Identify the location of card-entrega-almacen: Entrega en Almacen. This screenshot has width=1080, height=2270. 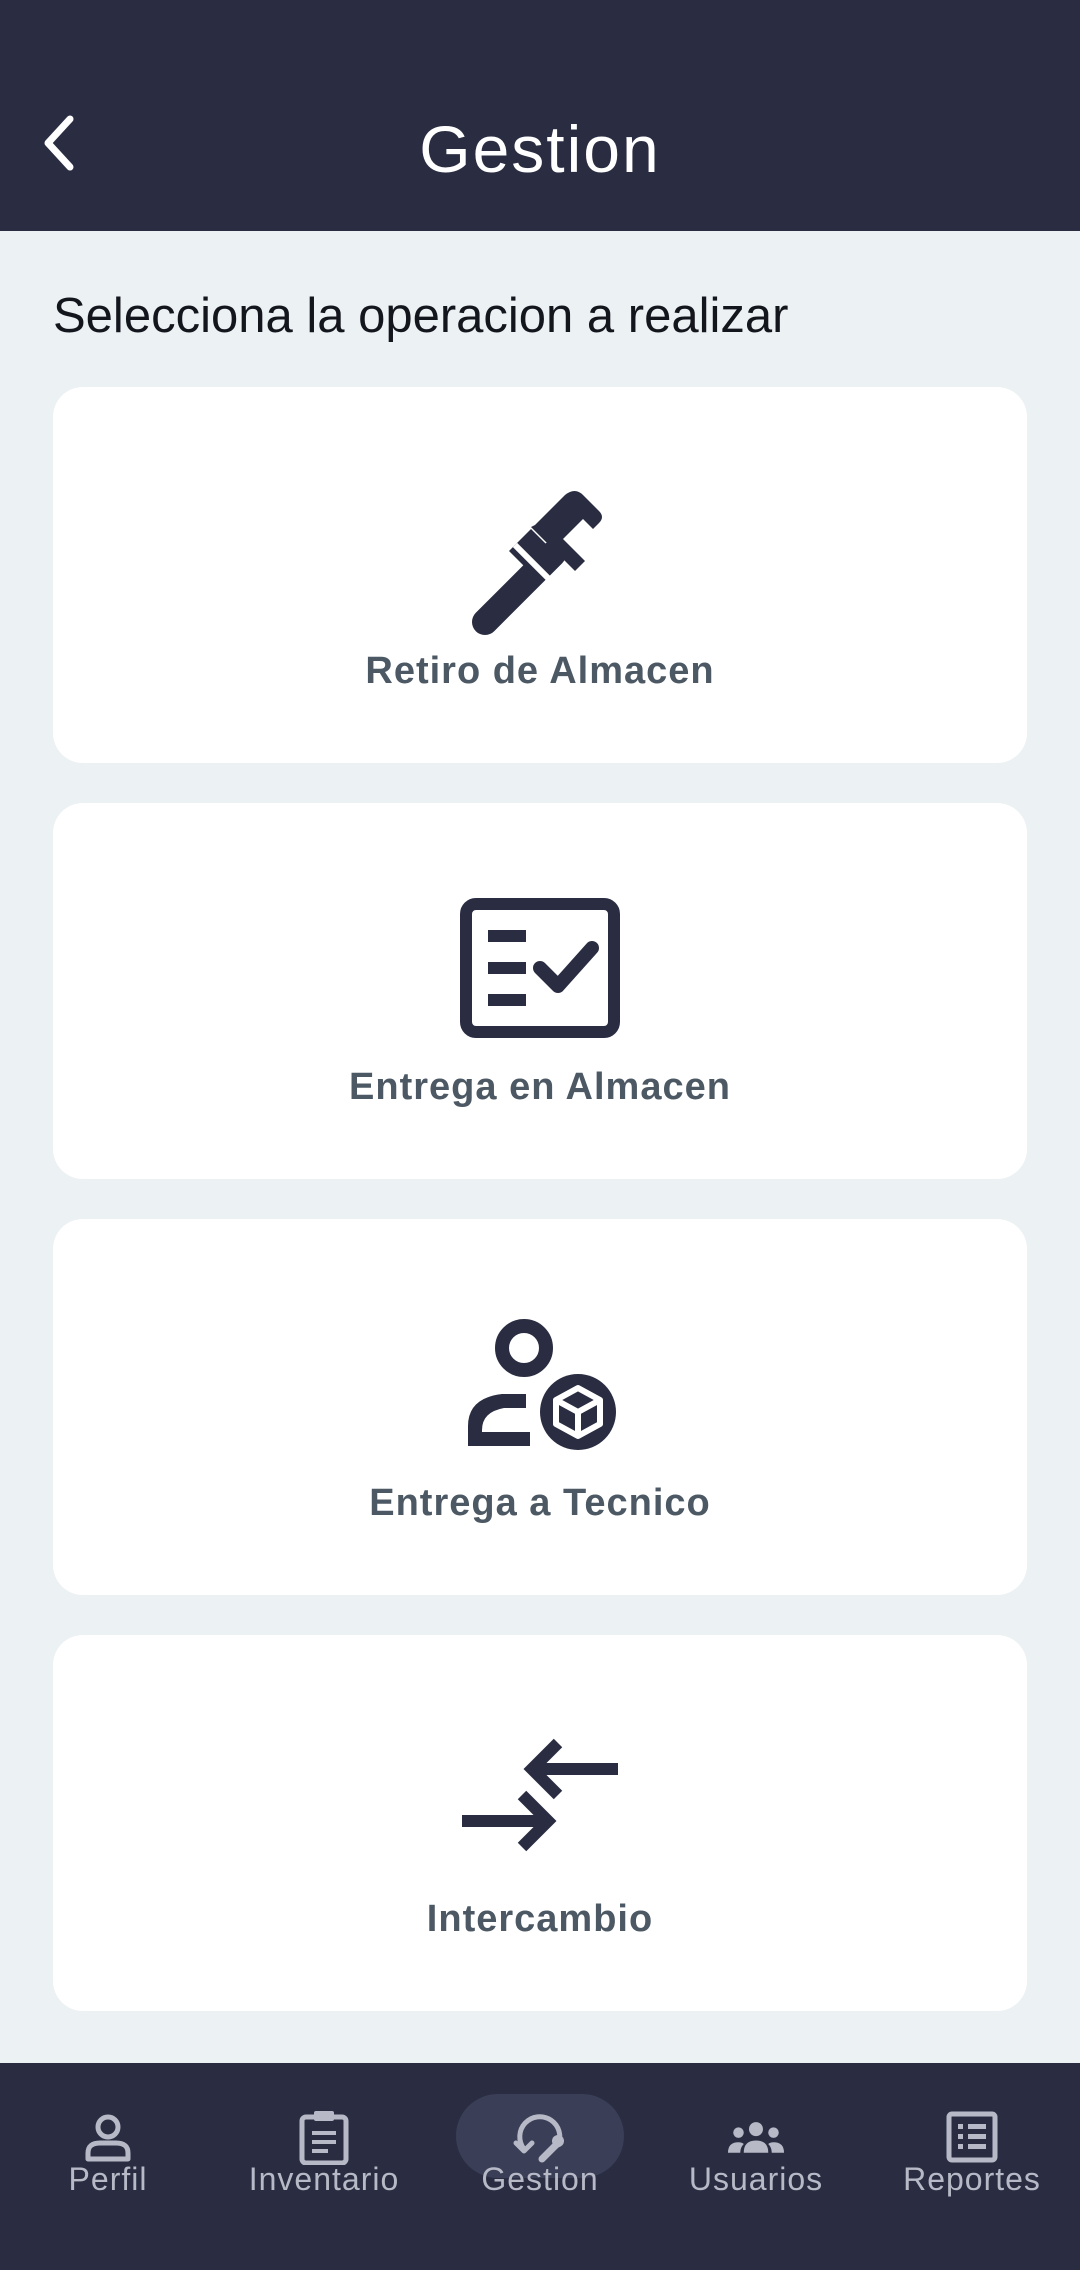
(540, 991).